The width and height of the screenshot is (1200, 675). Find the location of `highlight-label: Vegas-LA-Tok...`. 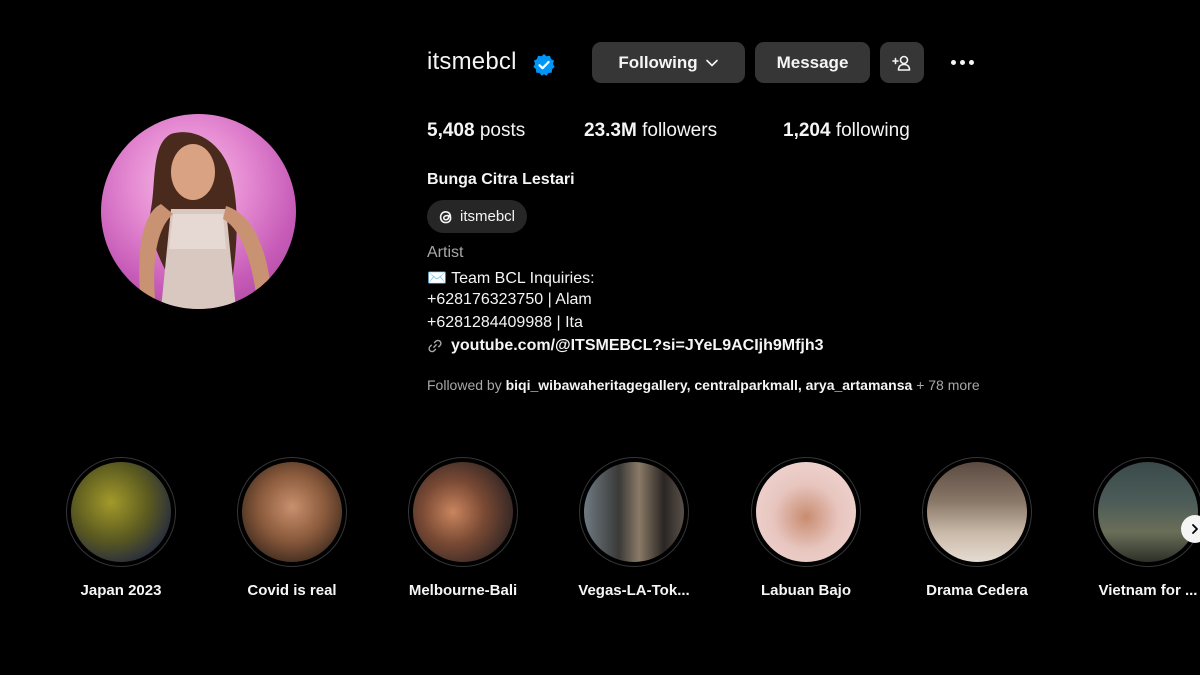

highlight-label: Vegas-LA-Tok... is located at coordinates (634, 590).